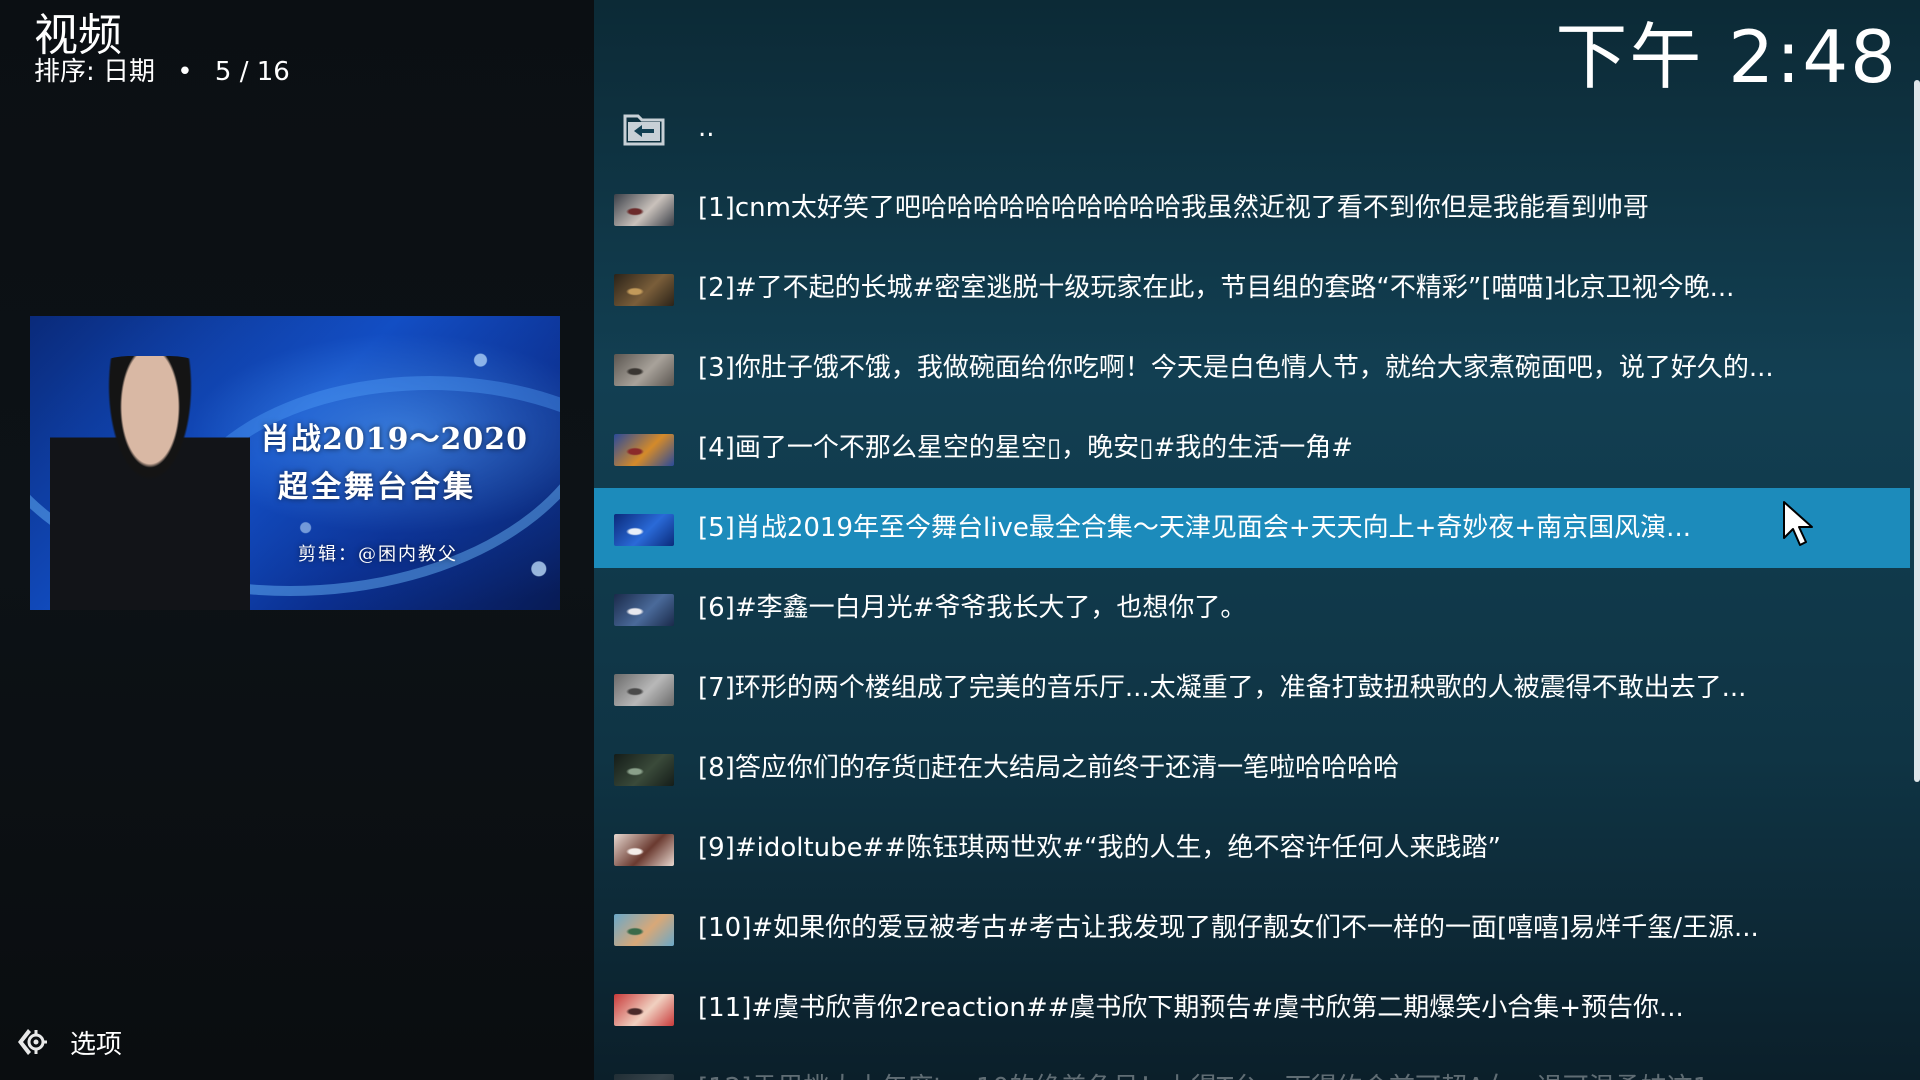 The image size is (1920, 1080). Describe the element at coordinates (1049, 768) in the screenshot. I see `list-item-label: [8]答应你们的存货▯赶在大结局之前终于还清一笔啦哈哈哈哈` at that location.